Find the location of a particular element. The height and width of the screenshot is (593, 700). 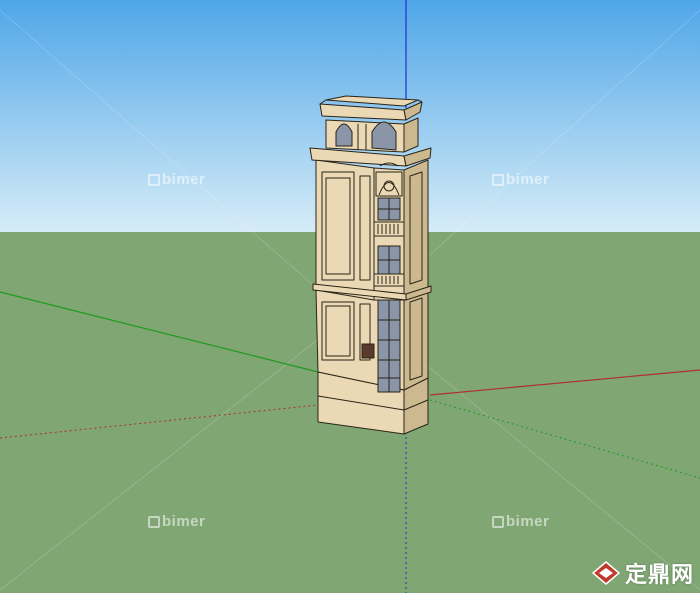

watermark-bottom-right: bimer is located at coordinates (520, 521).